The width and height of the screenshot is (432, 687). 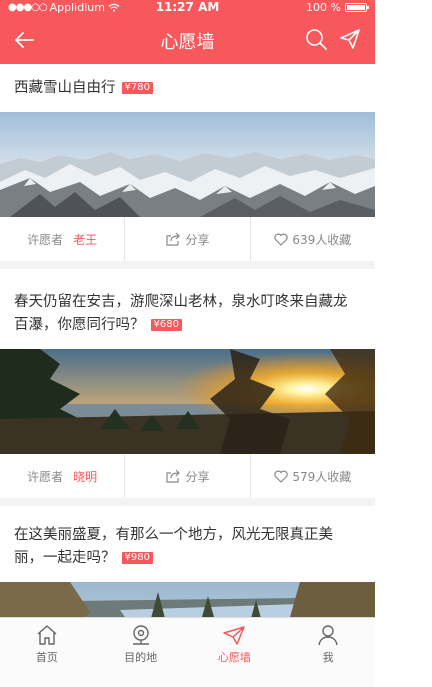 What do you see at coordinates (187, 8) in the screenshot?
I see `status-bar: ●●●○○ Applidium 11:27 AM 100 %` at bounding box center [187, 8].